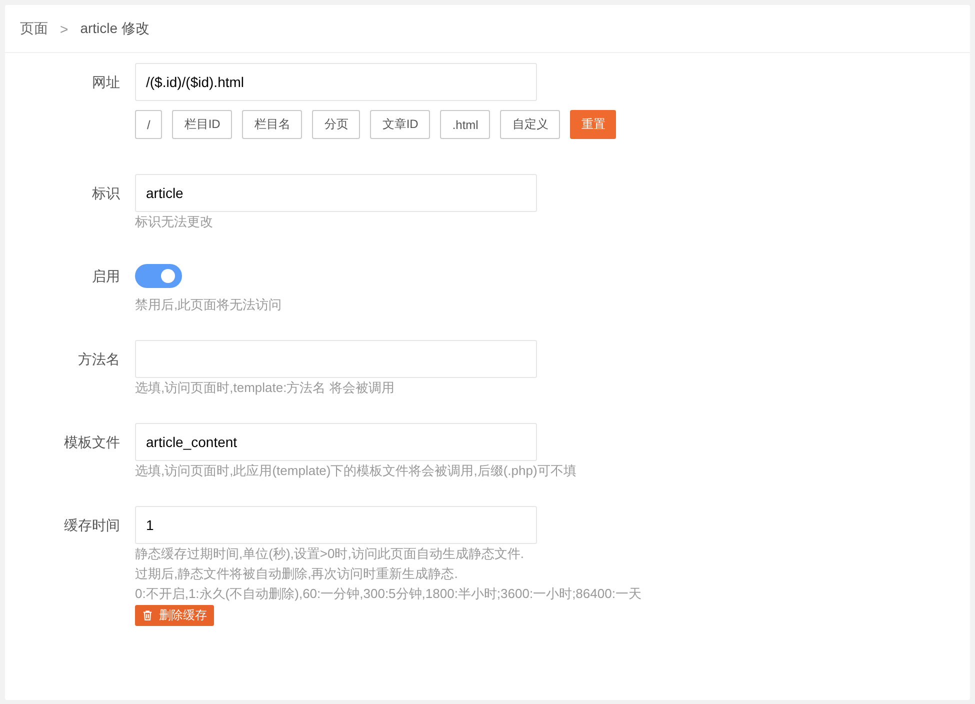  I want to click on field-label: 启用, so click(106, 276).